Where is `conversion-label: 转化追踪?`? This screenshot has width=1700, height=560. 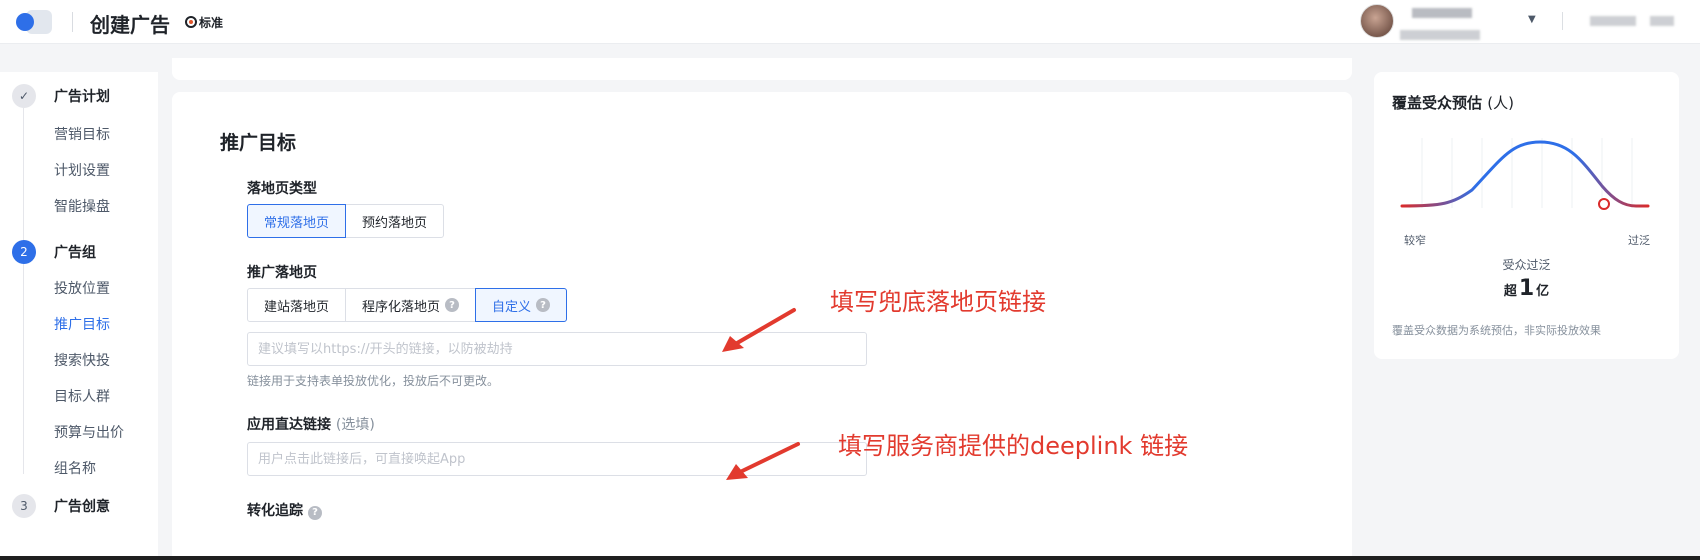
conversion-label: 转化追踪? is located at coordinates (284, 510).